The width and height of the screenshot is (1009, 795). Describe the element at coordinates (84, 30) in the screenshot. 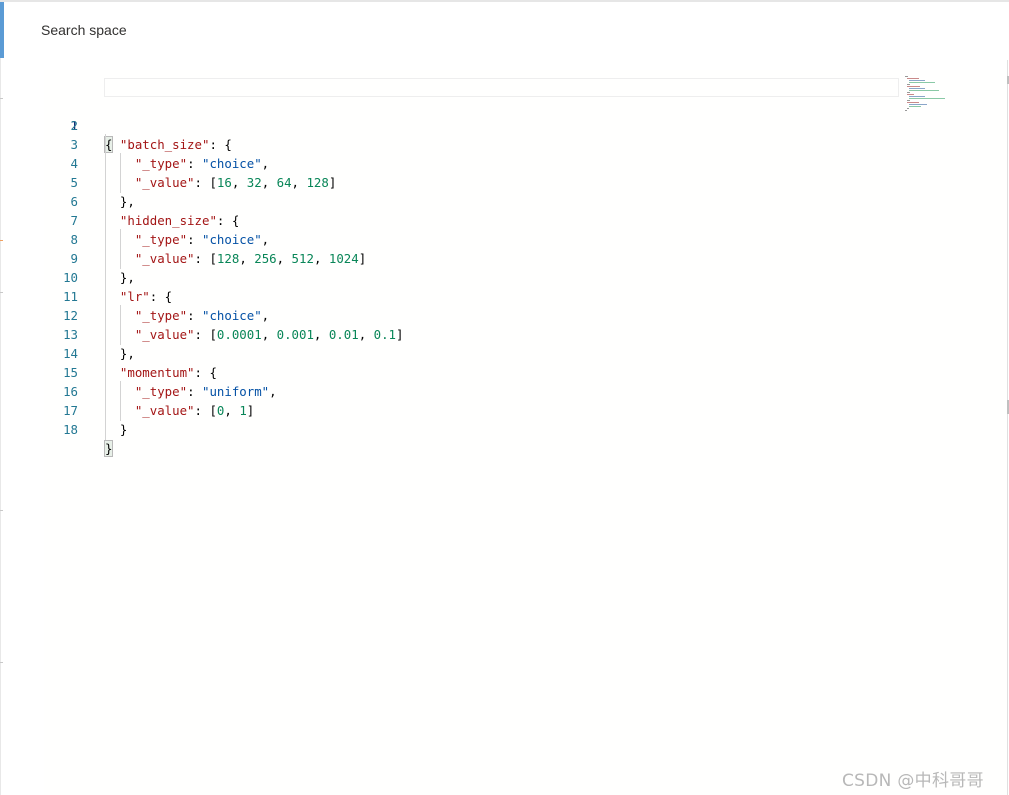

I see `panel-title: Search space` at that location.